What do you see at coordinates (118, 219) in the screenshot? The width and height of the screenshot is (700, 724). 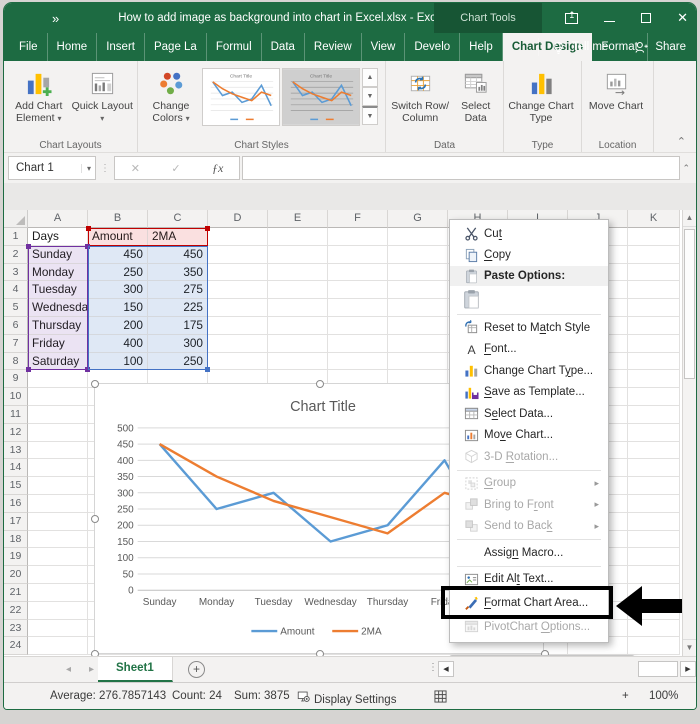 I see `column-header-b: B` at bounding box center [118, 219].